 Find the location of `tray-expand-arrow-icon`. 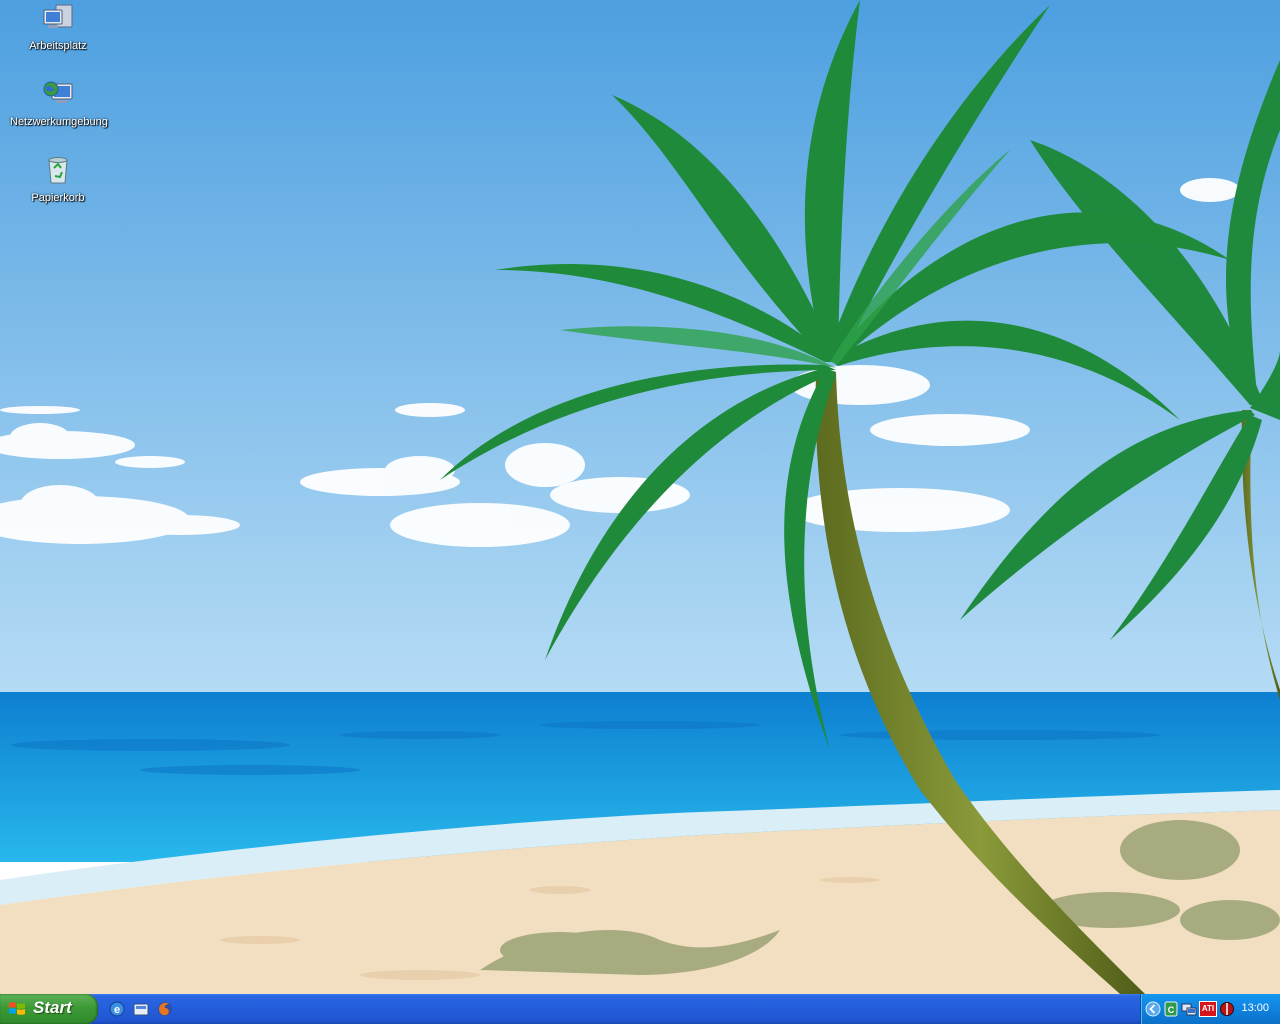

tray-expand-arrow-icon is located at coordinates (1153, 1009).